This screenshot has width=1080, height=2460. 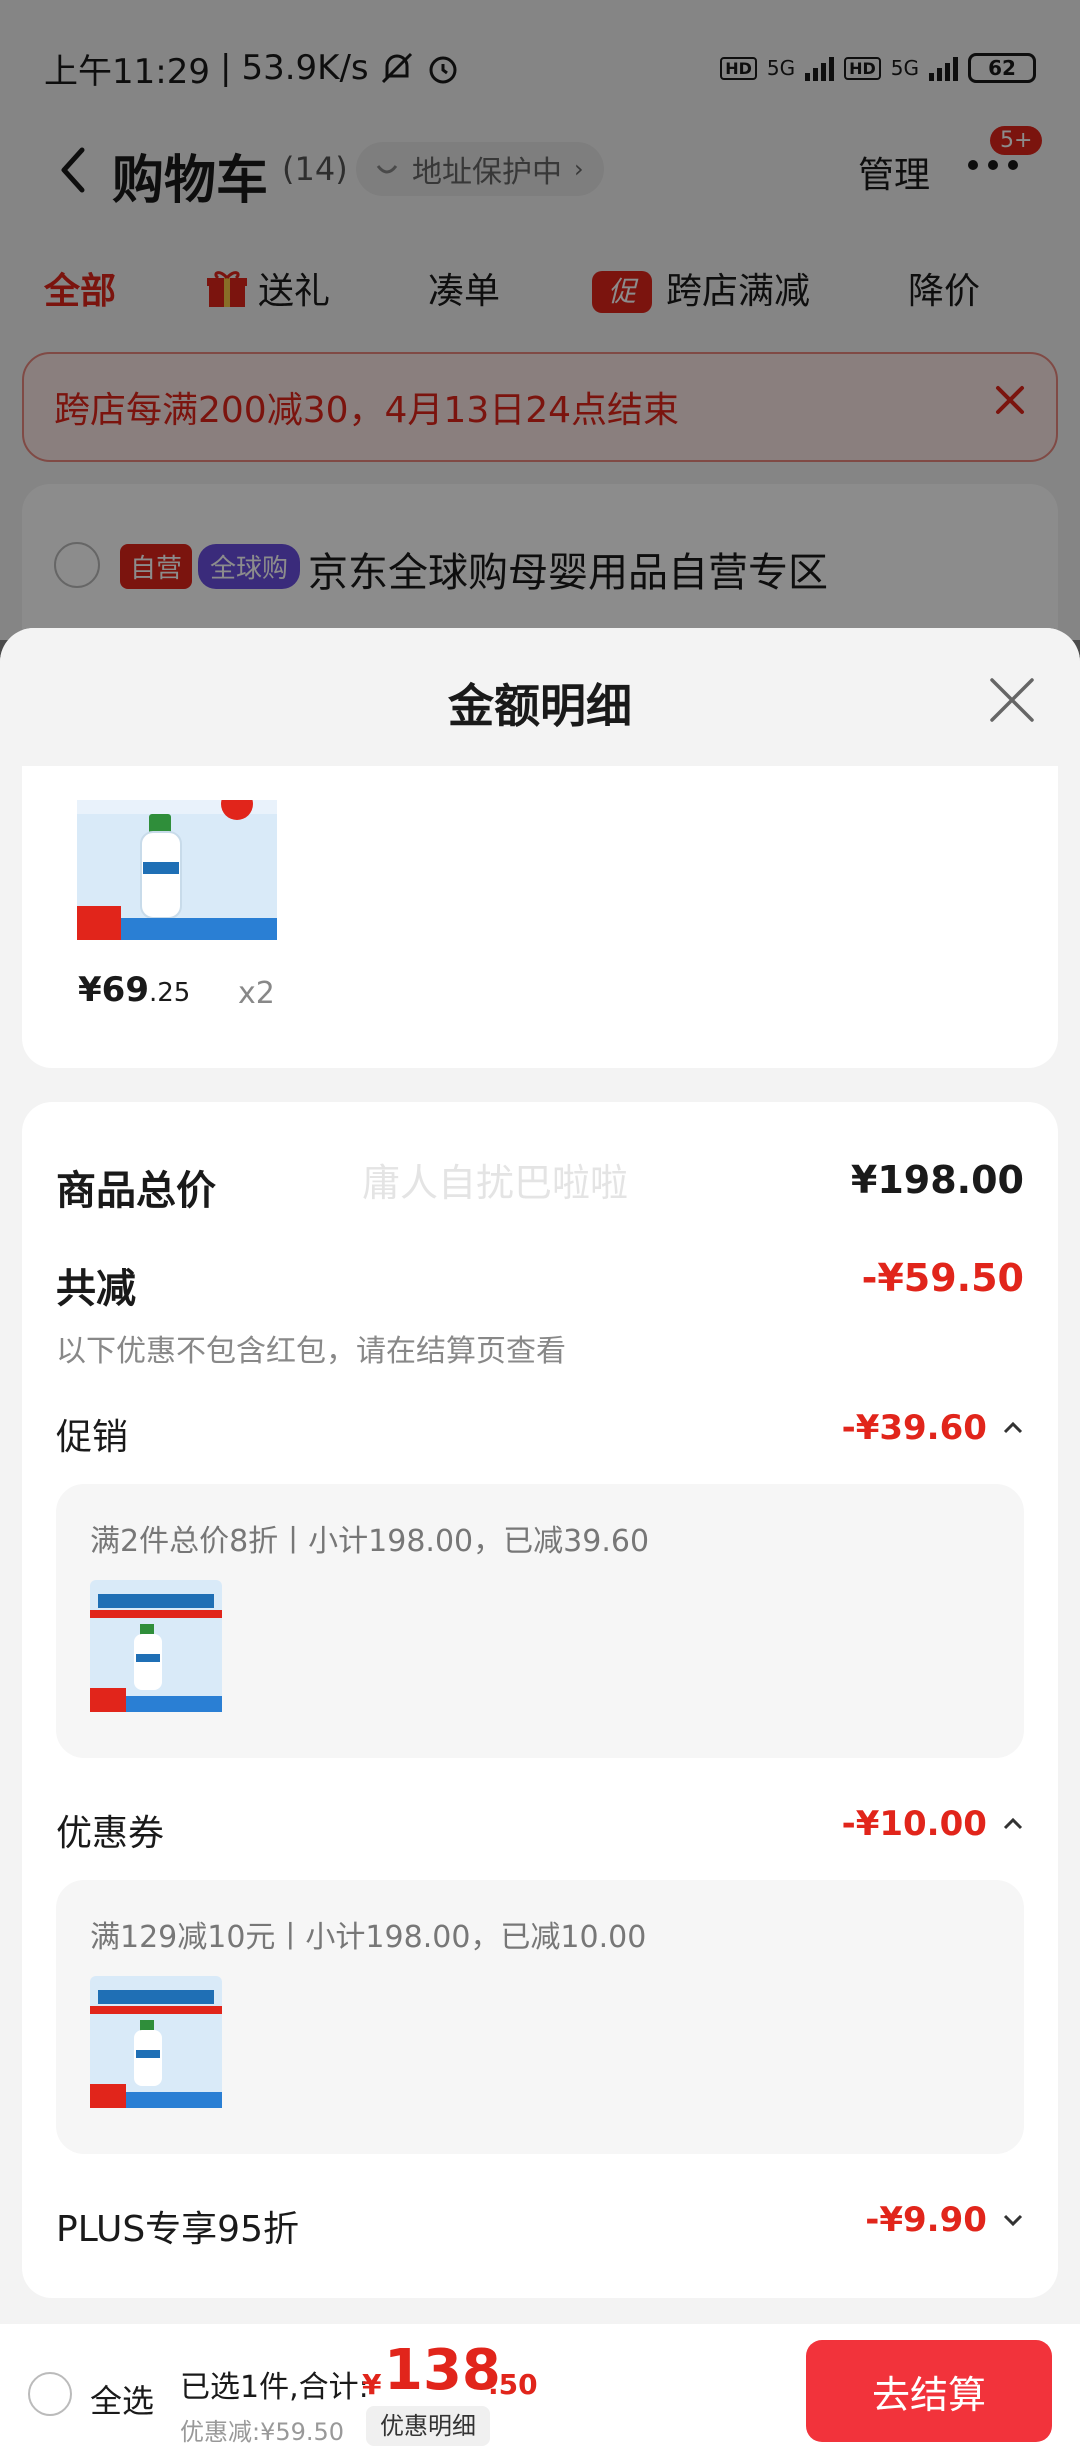 What do you see at coordinates (256, 993) in the screenshot?
I see `product-quantity: x2` at bounding box center [256, 993].